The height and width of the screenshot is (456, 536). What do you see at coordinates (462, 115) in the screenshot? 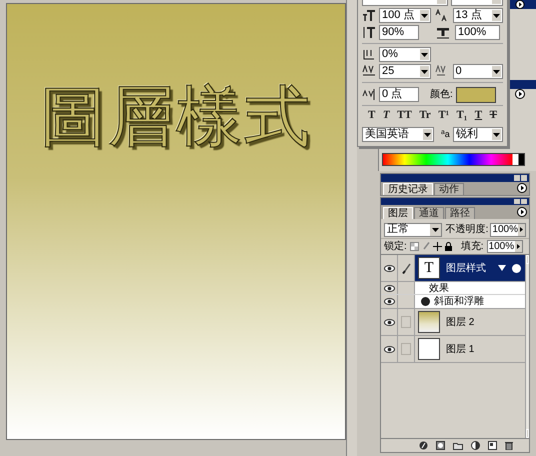
I see `text-style-button: T₁` at bounding box center [462, 115].